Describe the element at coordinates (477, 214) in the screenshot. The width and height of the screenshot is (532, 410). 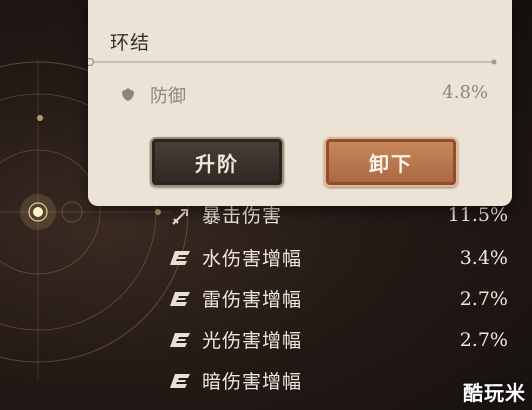
I see `stat-value: 11.5%` at that location.